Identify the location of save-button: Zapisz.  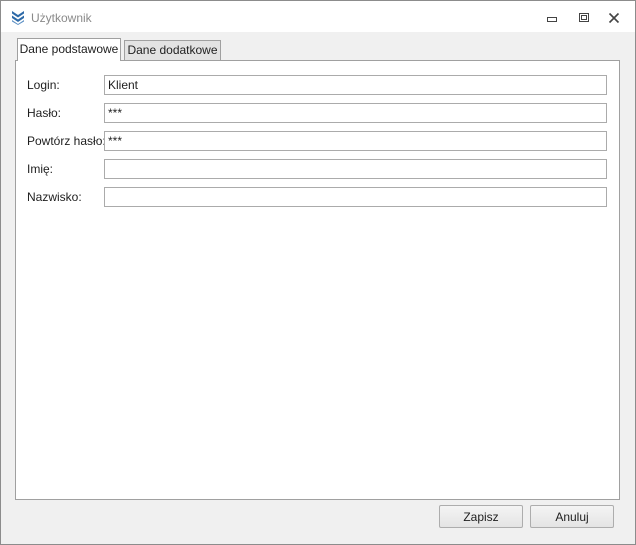
(481, 516).